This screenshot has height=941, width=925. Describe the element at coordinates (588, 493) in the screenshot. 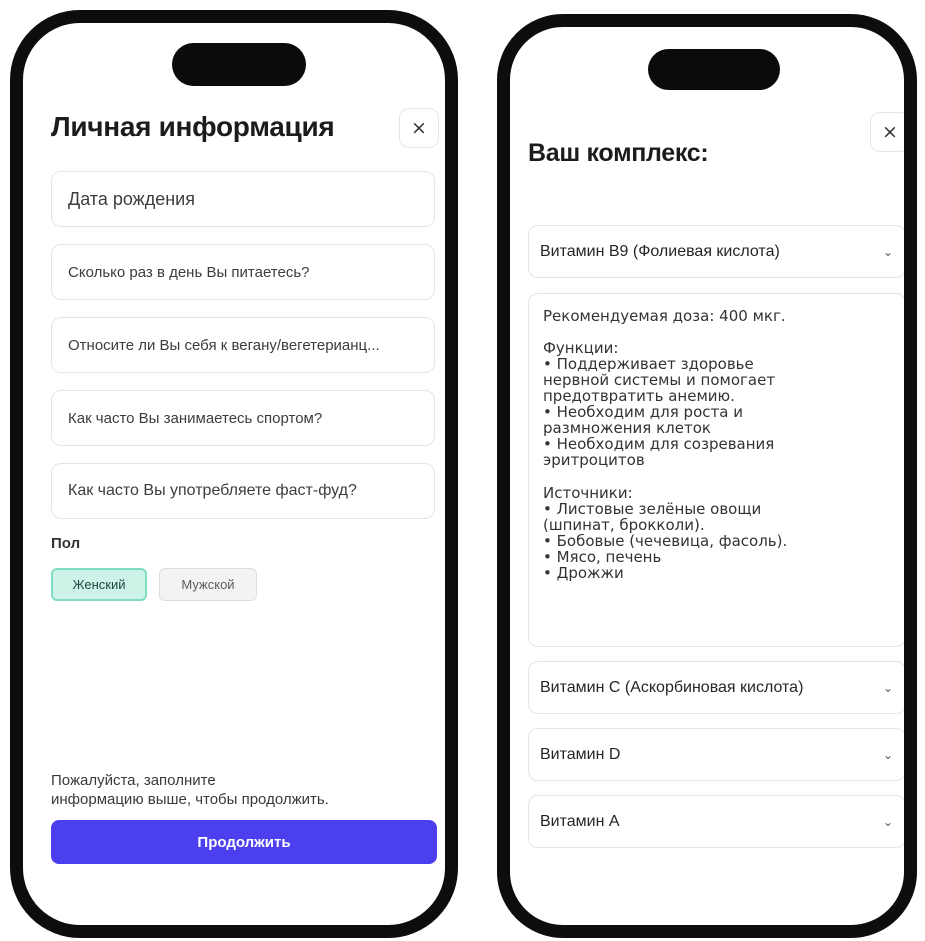

I see `sources-title: Источники:` at that location.